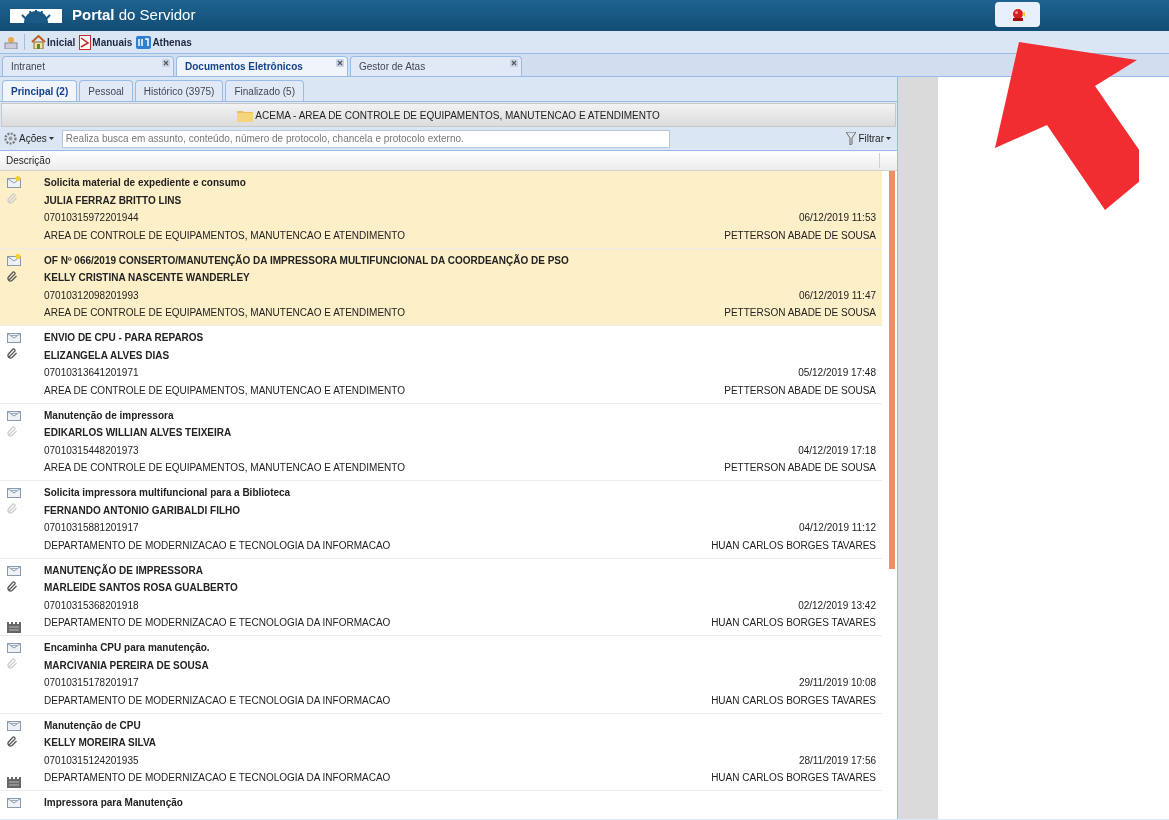 This screenshot has height=820, width=1169. What do you see at coordinates (306, 260) in the screenshot?
I see `document-subject: OF Nº 066/2019 CONSERTO/MANUTENÇÃO DA IMPRESSORA MULTIFUNCIONAL DA COORDEANÇÃO DE PSO` at bounding box center [306, 260].